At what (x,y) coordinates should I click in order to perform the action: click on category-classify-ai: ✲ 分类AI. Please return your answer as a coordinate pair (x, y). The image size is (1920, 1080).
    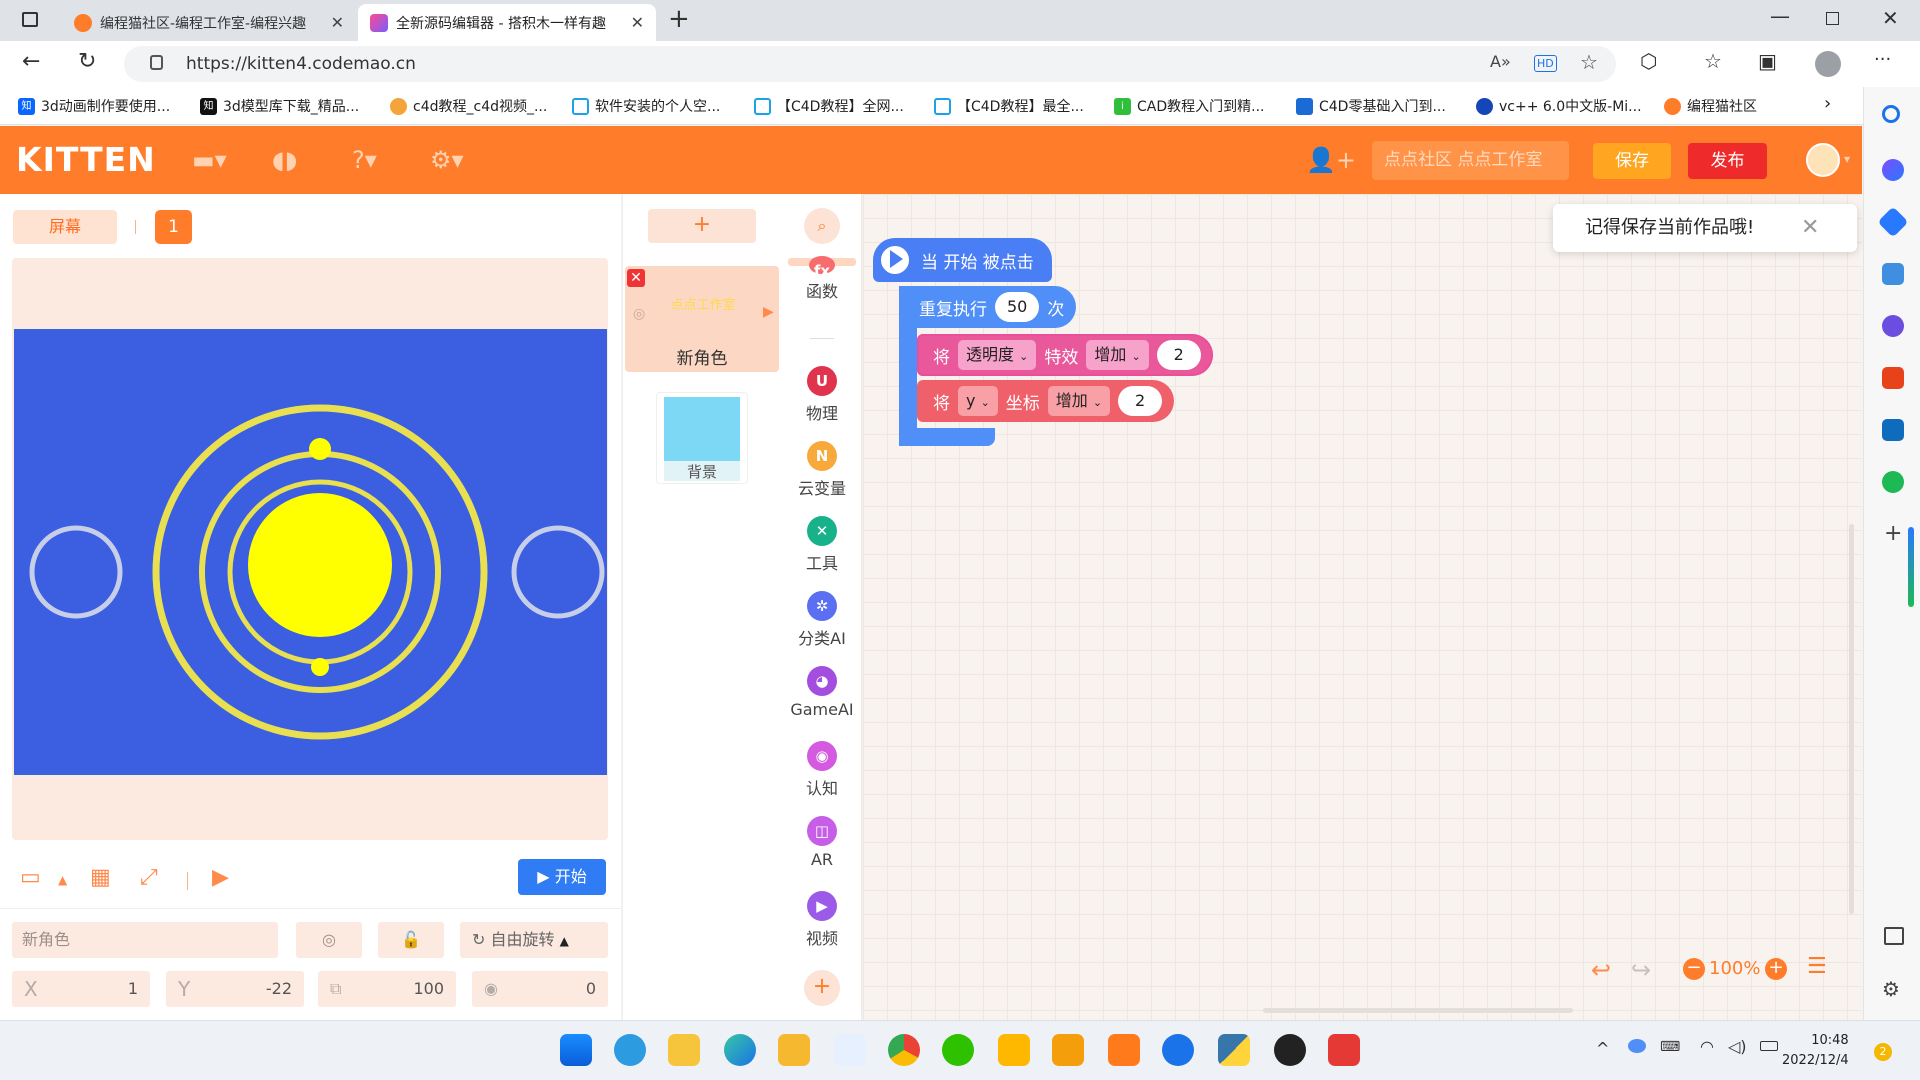
    Looking at the image, I should click on (822, 620).